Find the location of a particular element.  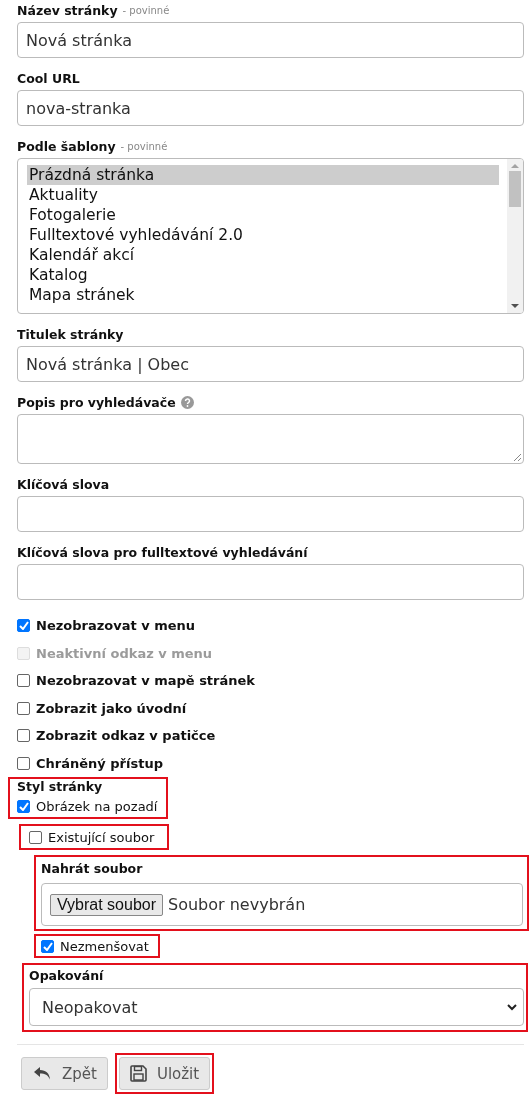

back-button: Zpět is located at coordinates (64, 1073).